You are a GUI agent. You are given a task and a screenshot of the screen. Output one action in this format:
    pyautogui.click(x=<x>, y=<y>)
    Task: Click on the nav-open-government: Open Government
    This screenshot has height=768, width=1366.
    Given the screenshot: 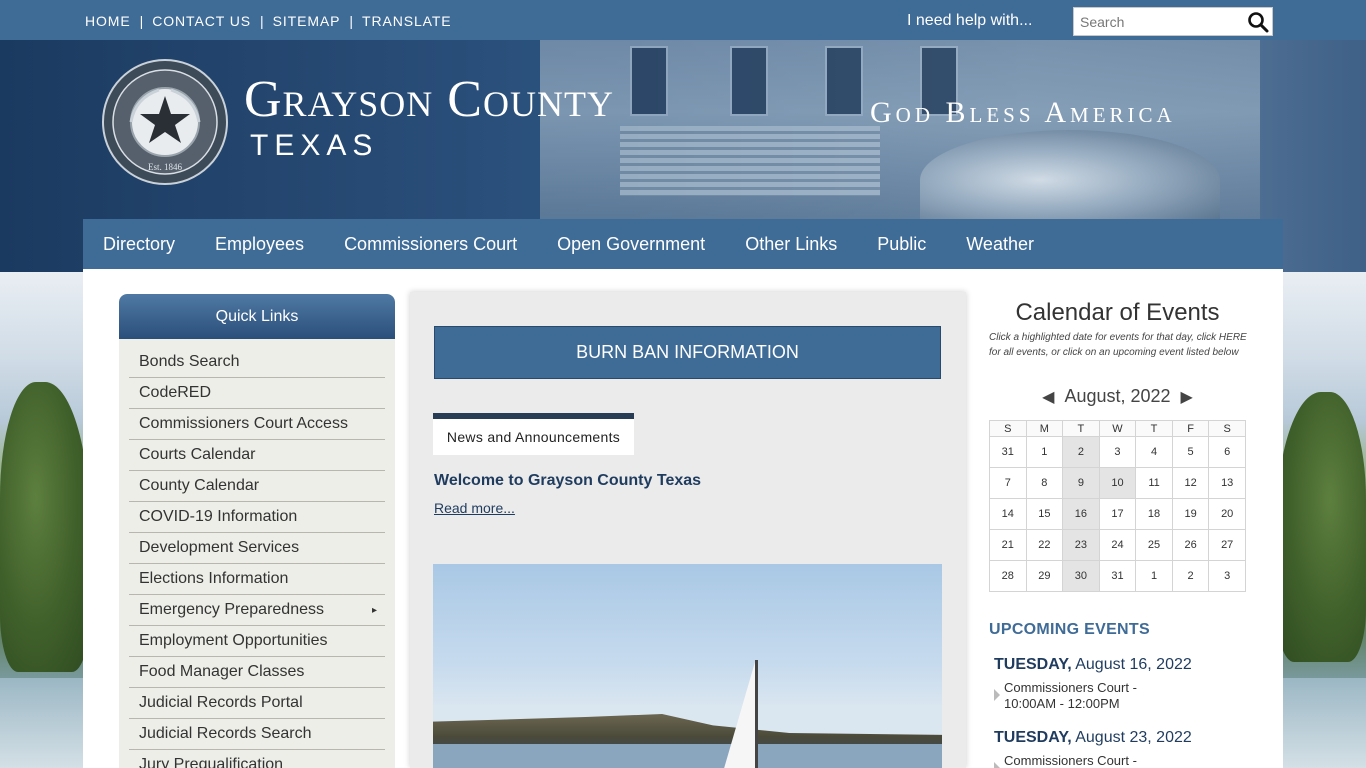 What is the action you would take?
    pyautogui.click(x=631, y=244)
    